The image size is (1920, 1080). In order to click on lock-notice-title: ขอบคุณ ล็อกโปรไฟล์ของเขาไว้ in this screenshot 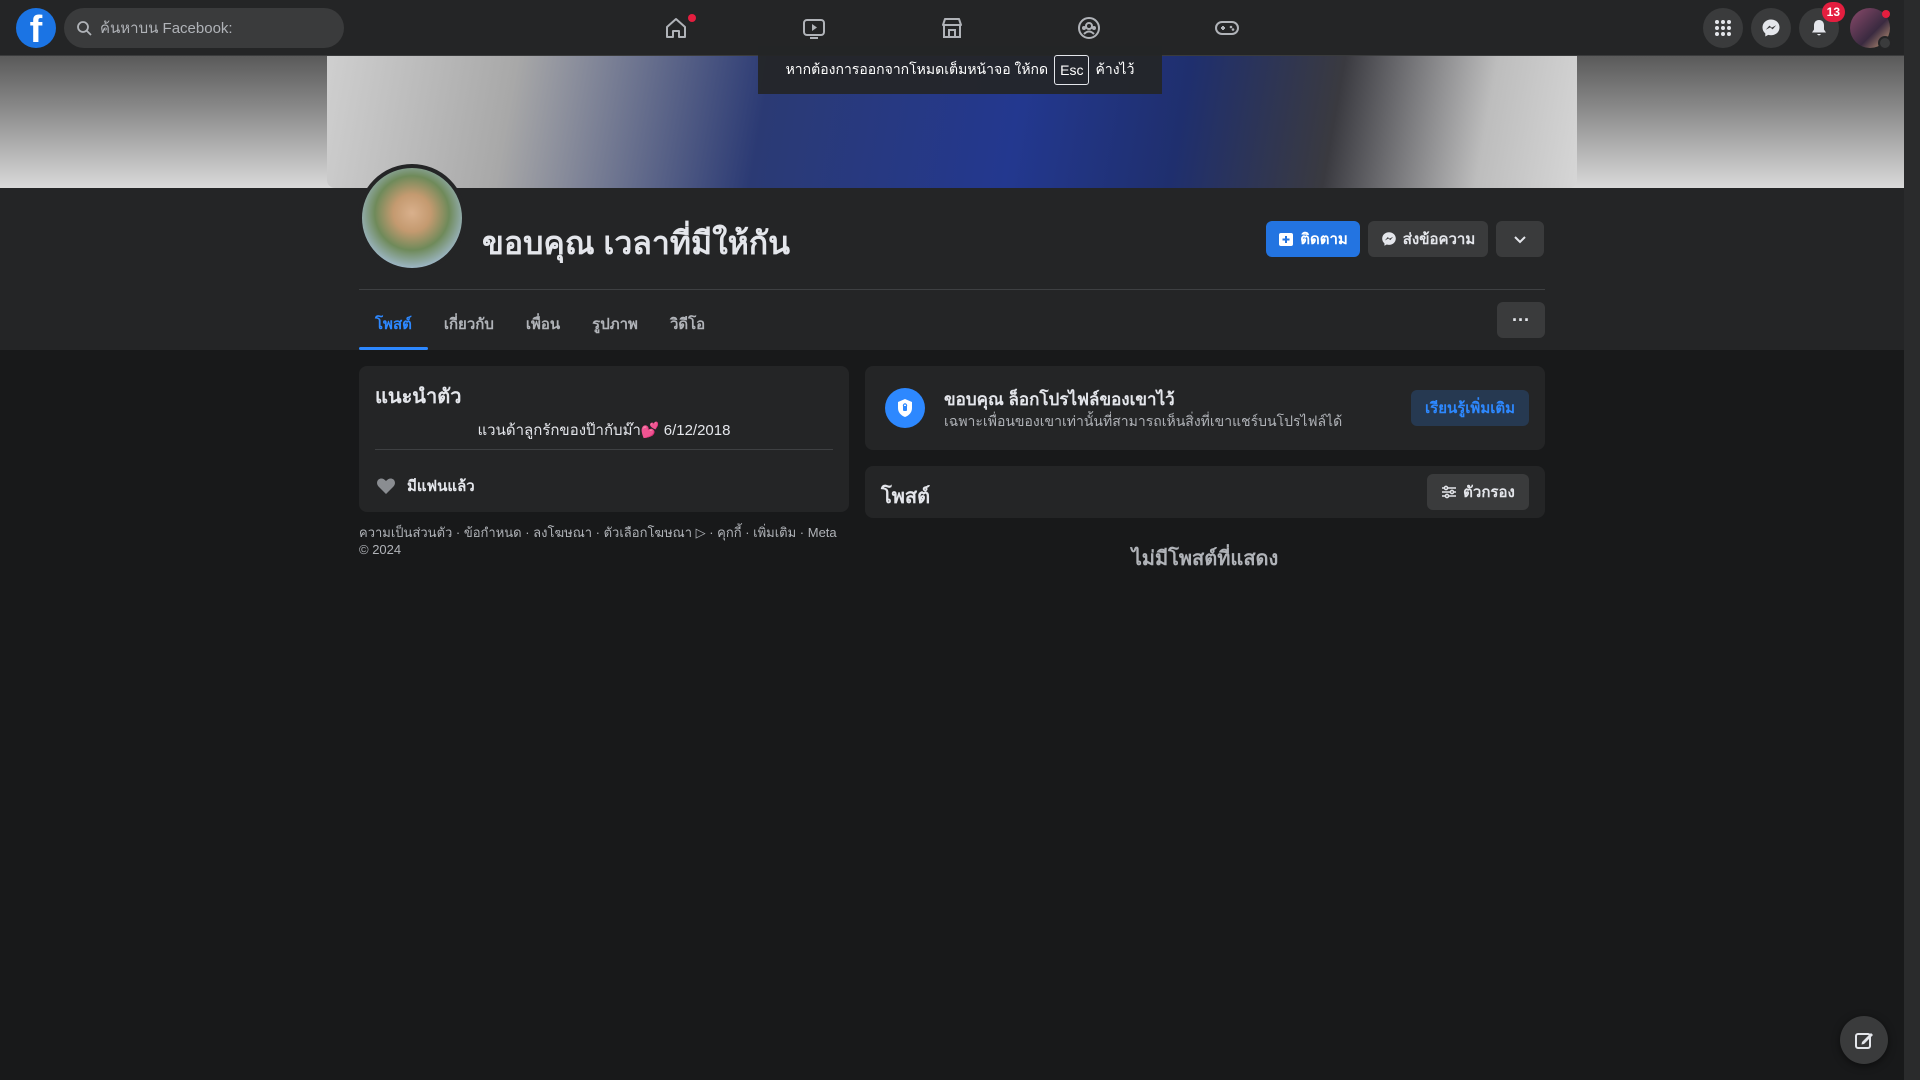, I will do `click(1059, 399)`.